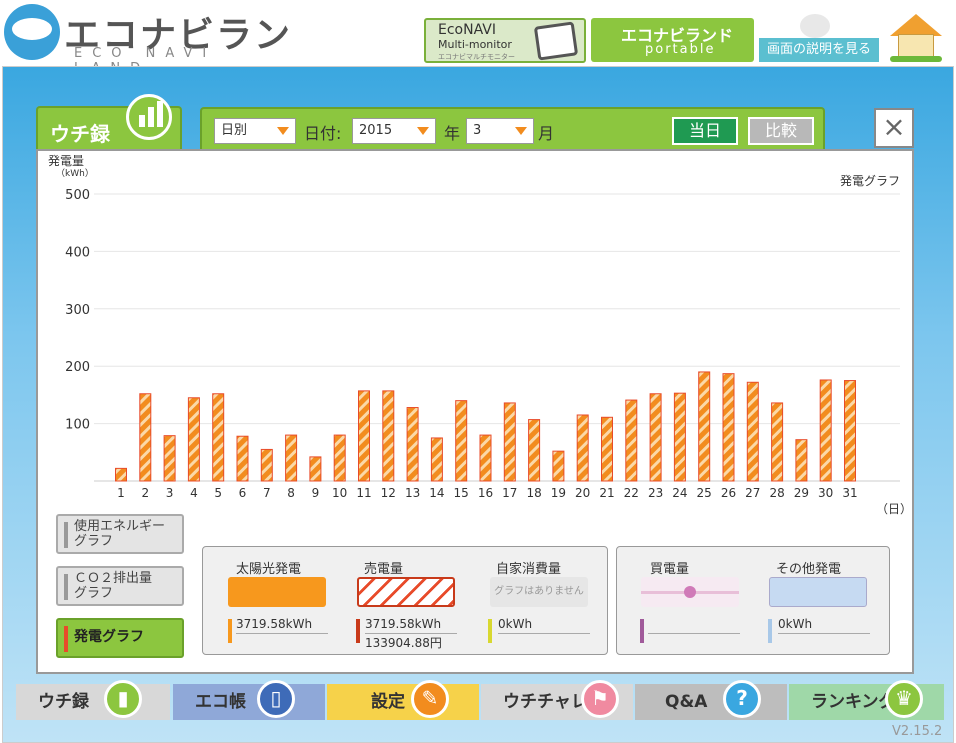 The image size is (956, 743). Describe the element at coordinates (818, 592) in the screenshot. I see `legend-other-swatch` at that location.